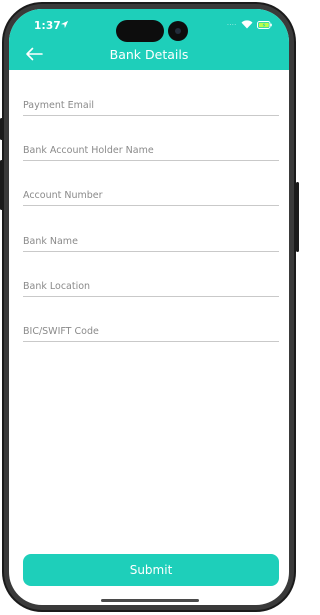  I want to click on account-number-field, so click(151, 195).